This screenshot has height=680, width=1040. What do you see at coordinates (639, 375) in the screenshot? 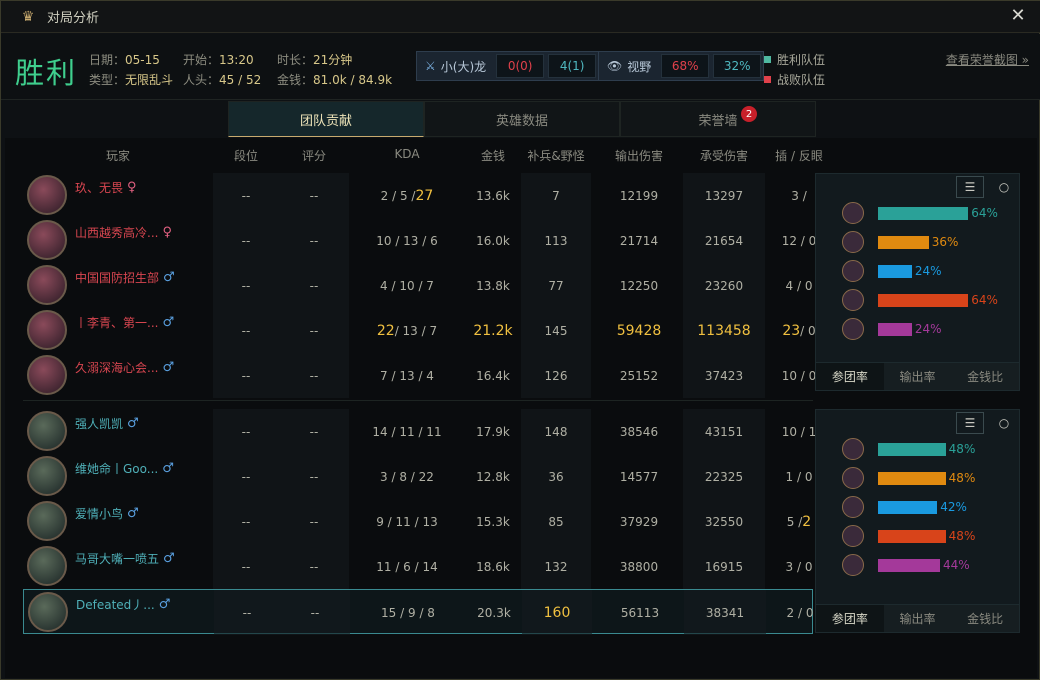
I see `damage-cell: 25152` at bounding box center [639, 375].